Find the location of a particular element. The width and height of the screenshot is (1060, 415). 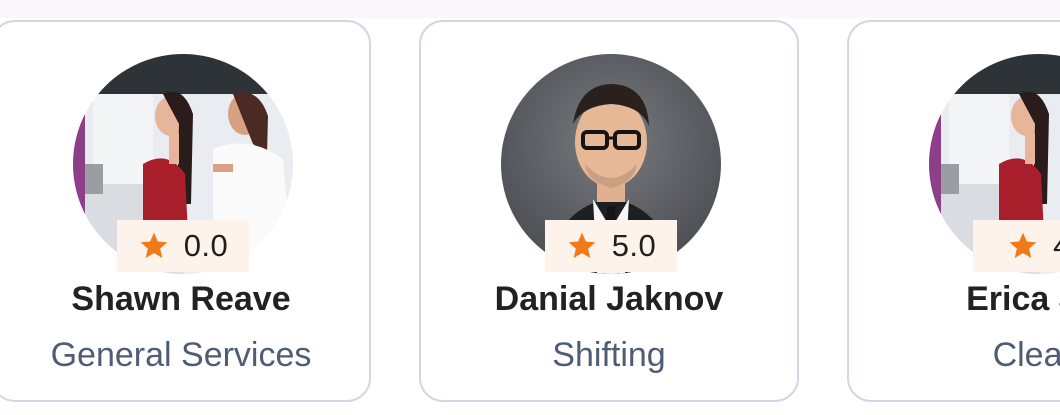

rating-value: 5.0 is located at coordinates (634, 245).